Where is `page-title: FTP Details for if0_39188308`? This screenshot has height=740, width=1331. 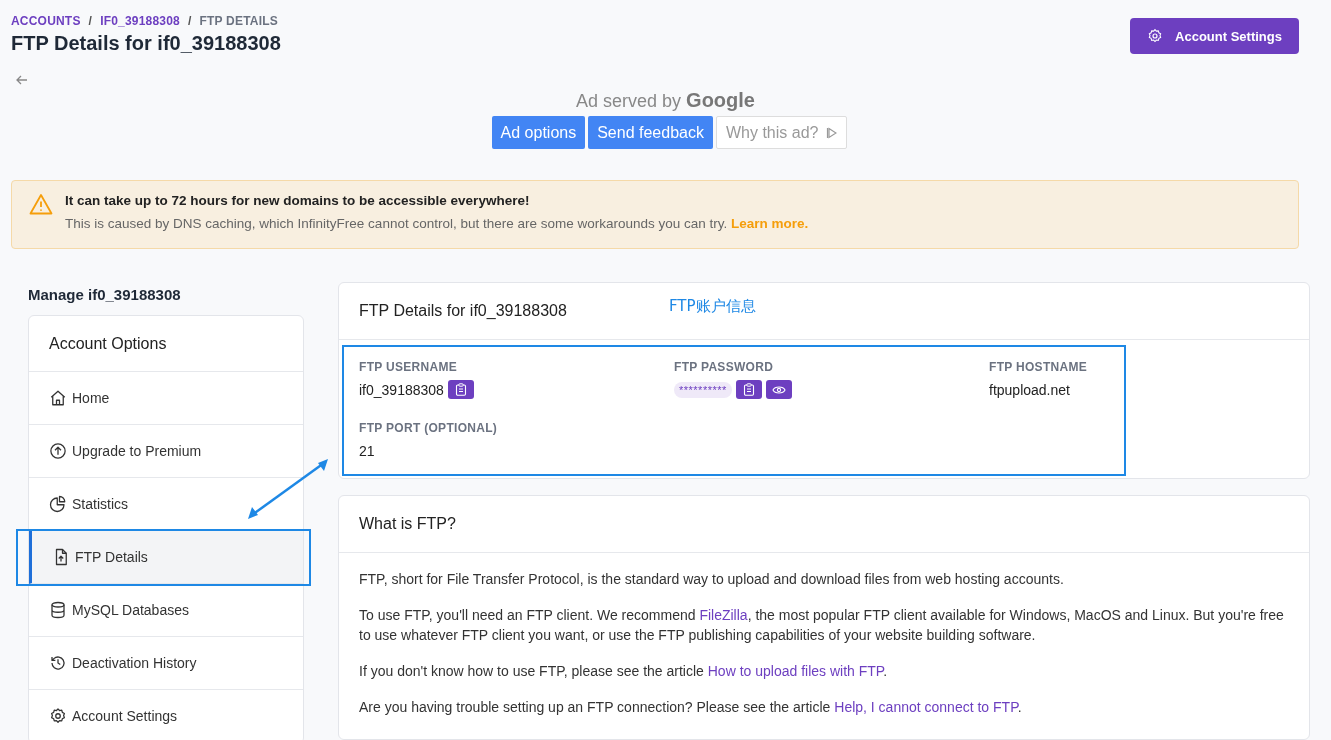 page-title: FTP Details for if0_39188308 is located at coordinates (146, 43).